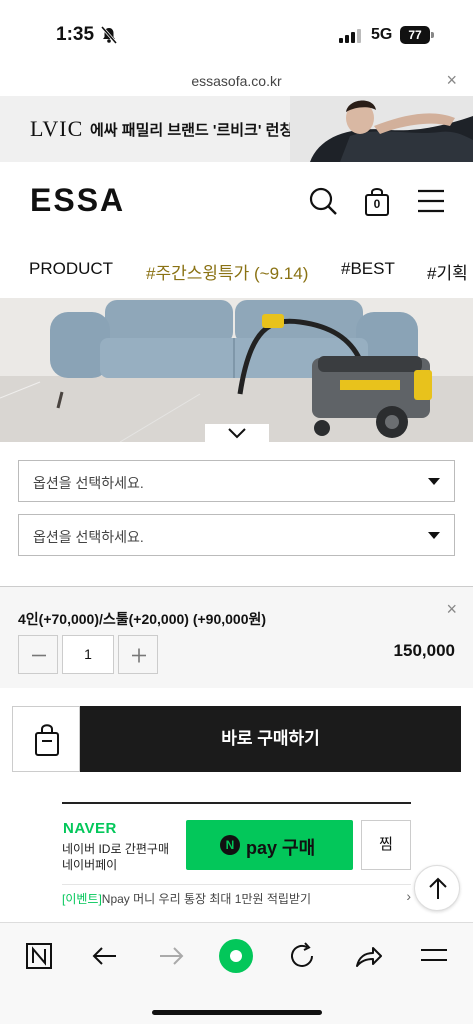 The height and width of the screenshot is (1024, 473). Describe the element at coordinates (270, 739) in the screenshot. I see `buy-now-button: 바로 구매하기` at that location.